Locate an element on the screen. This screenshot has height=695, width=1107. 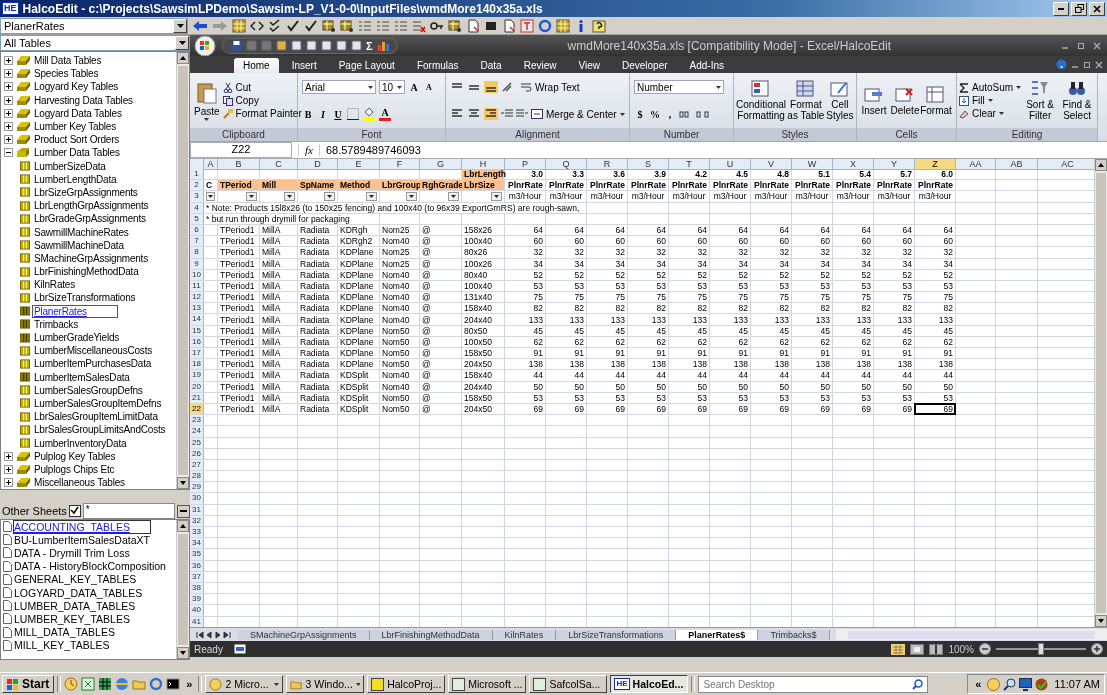
align-icon is located at coordinates (457, 114).